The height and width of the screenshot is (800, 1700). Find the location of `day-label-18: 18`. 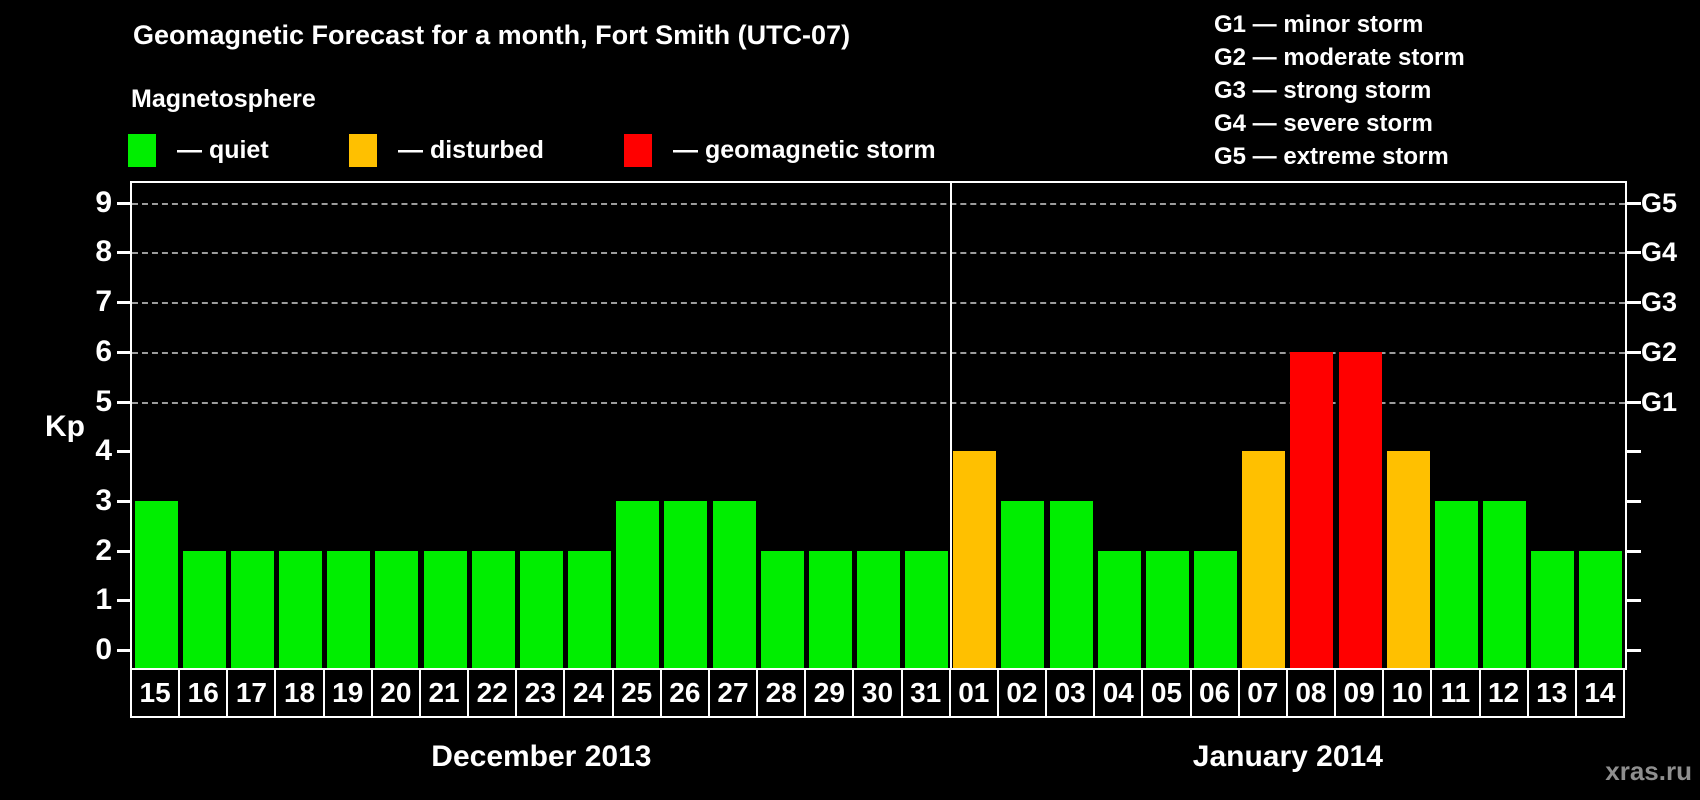

day-label-18: 18 is located at coordinates (299, 693).